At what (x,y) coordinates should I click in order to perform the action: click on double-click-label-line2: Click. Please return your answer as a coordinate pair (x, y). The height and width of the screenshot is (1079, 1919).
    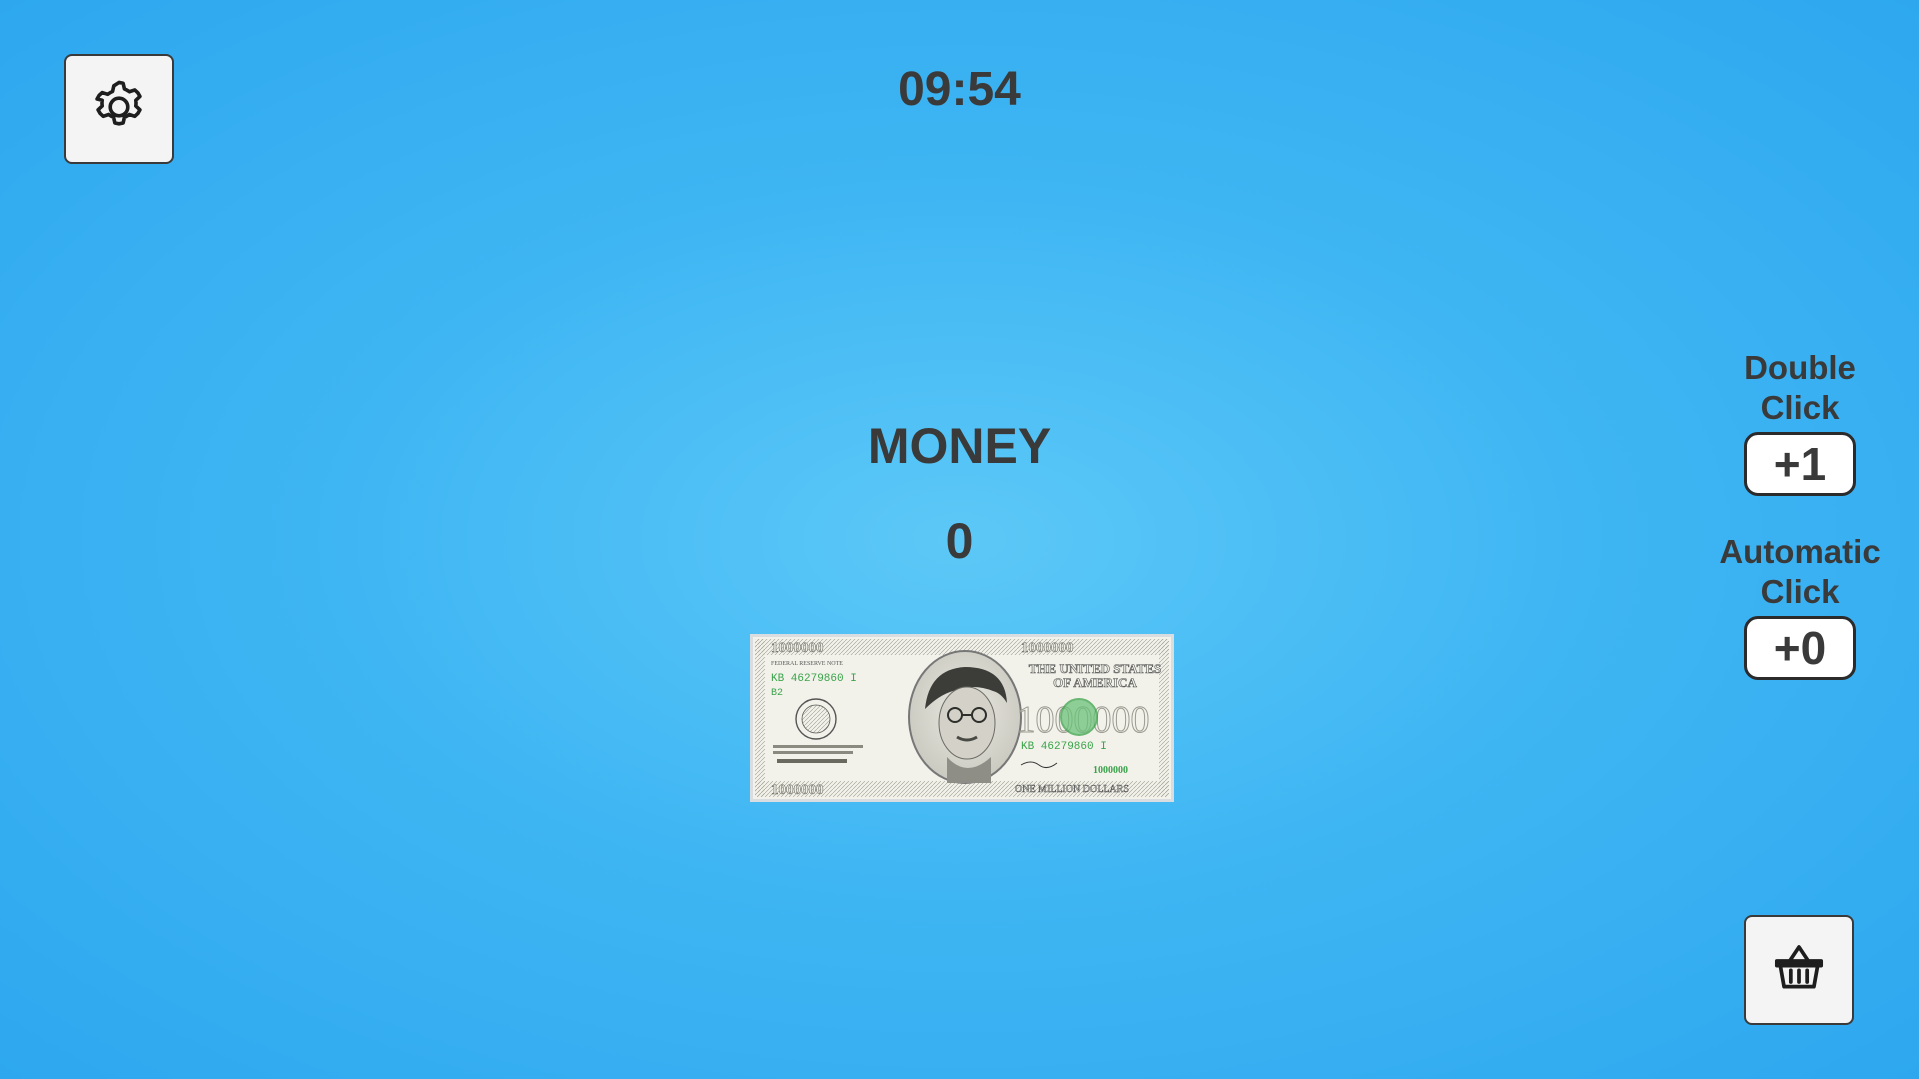
    Looking at the image, I should click on (1800, 407).